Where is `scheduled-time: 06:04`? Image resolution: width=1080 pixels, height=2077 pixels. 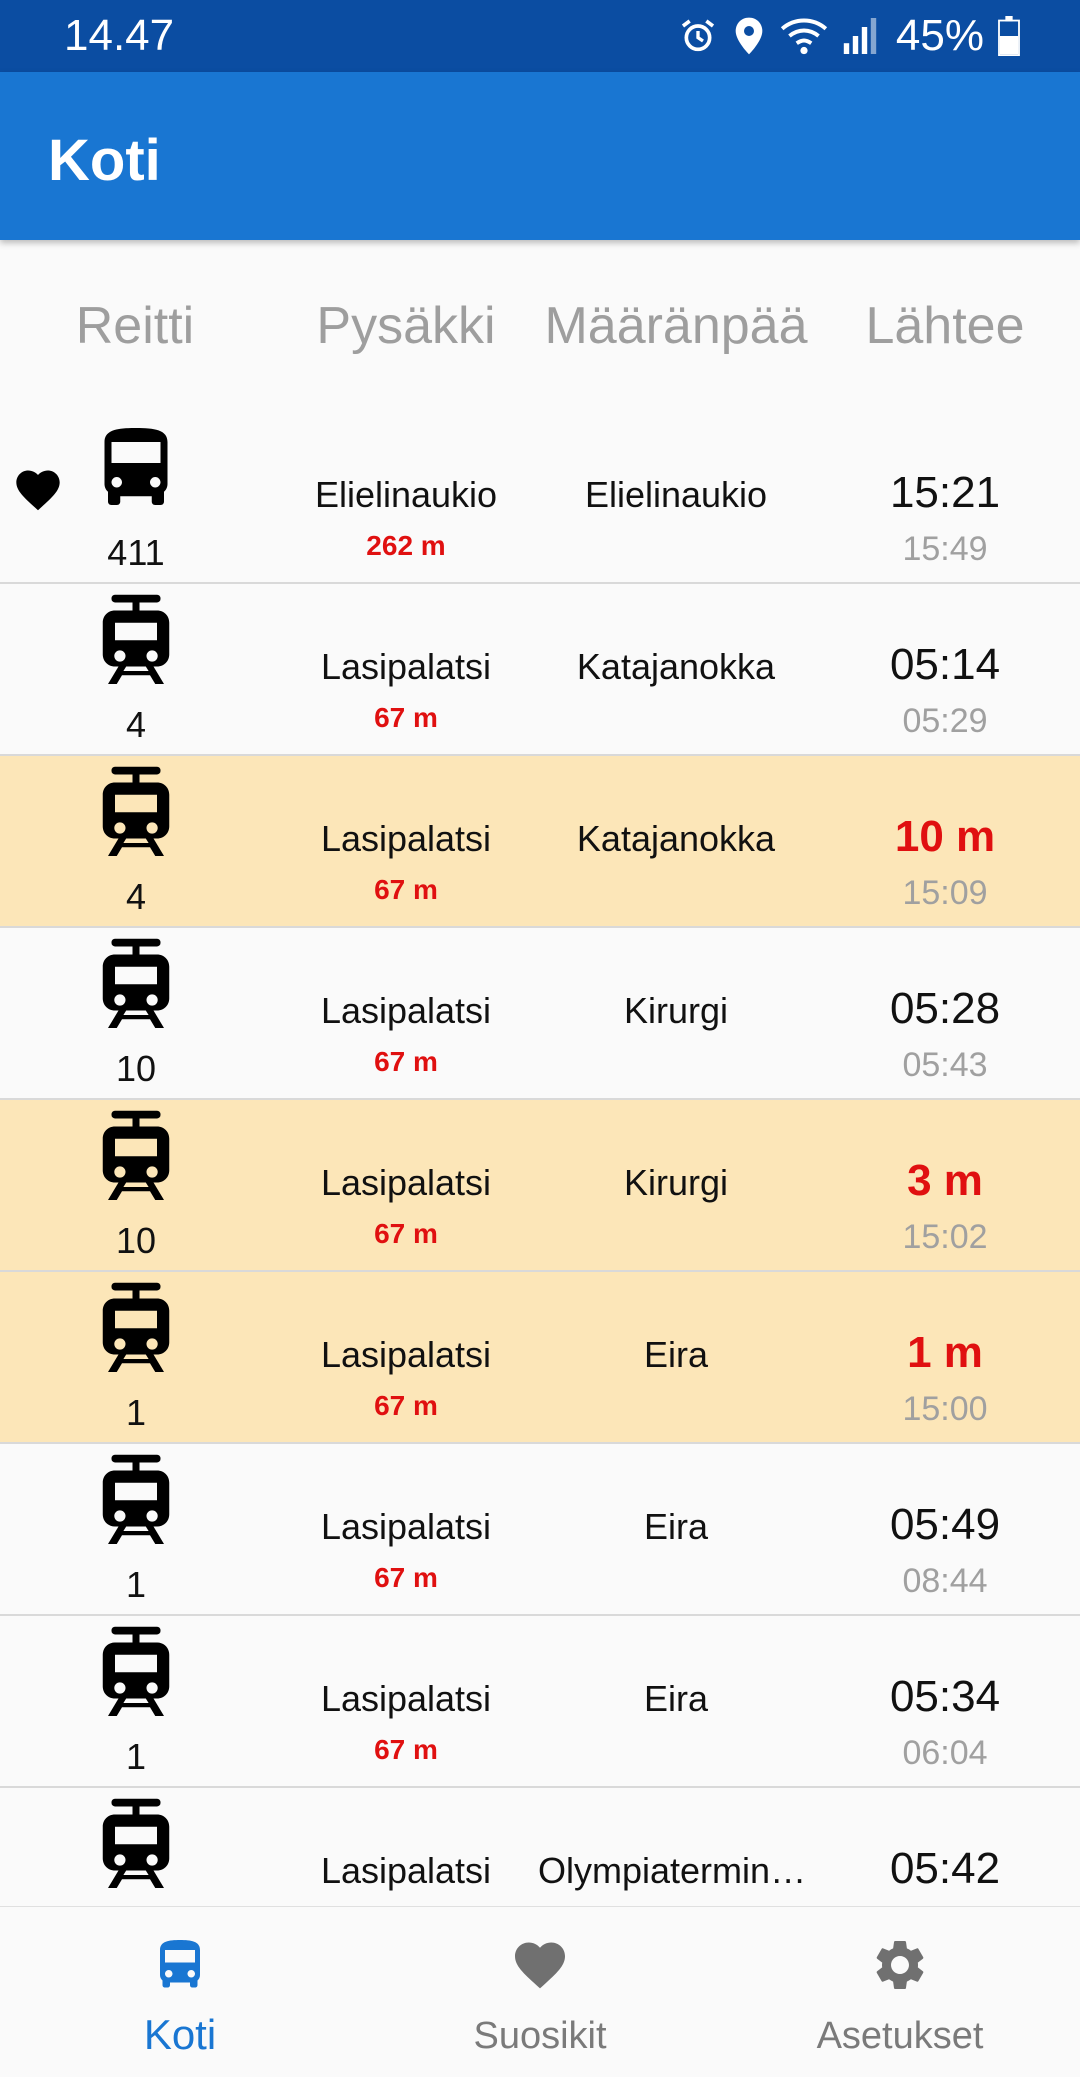 scheduled-time: 06:04 is located at coordinates (945, 1753).